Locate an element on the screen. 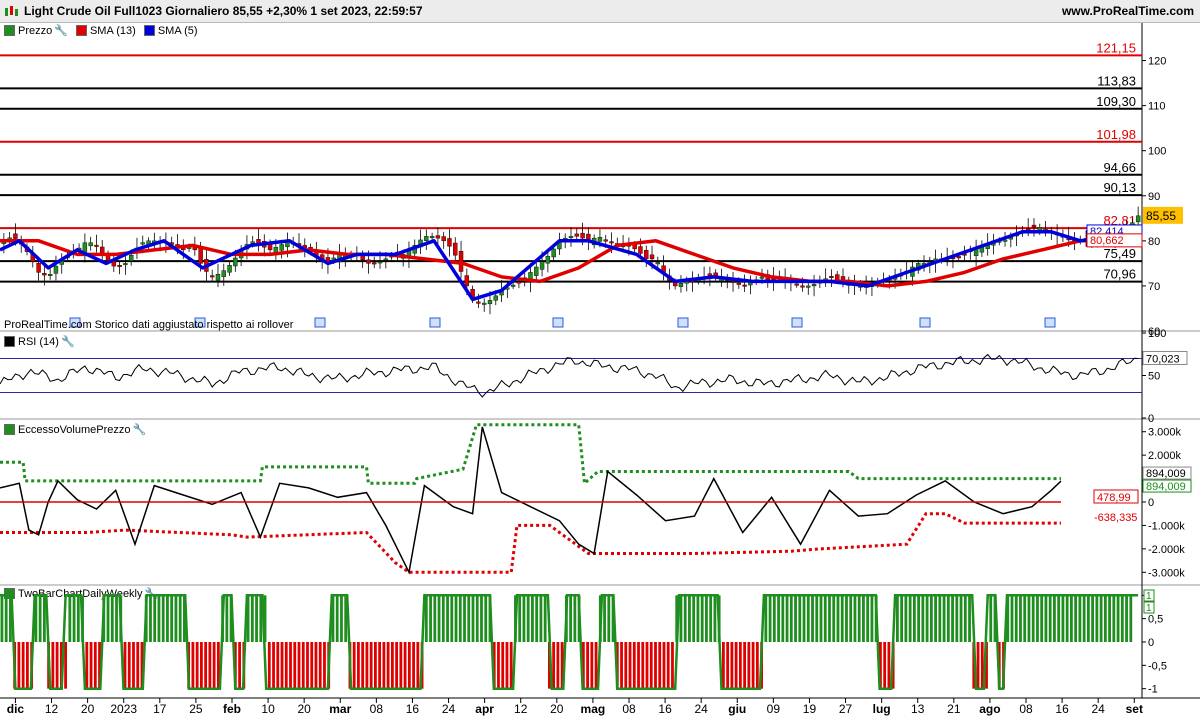  last-price-label: 85,55 is located at coordinates (1161, 216).